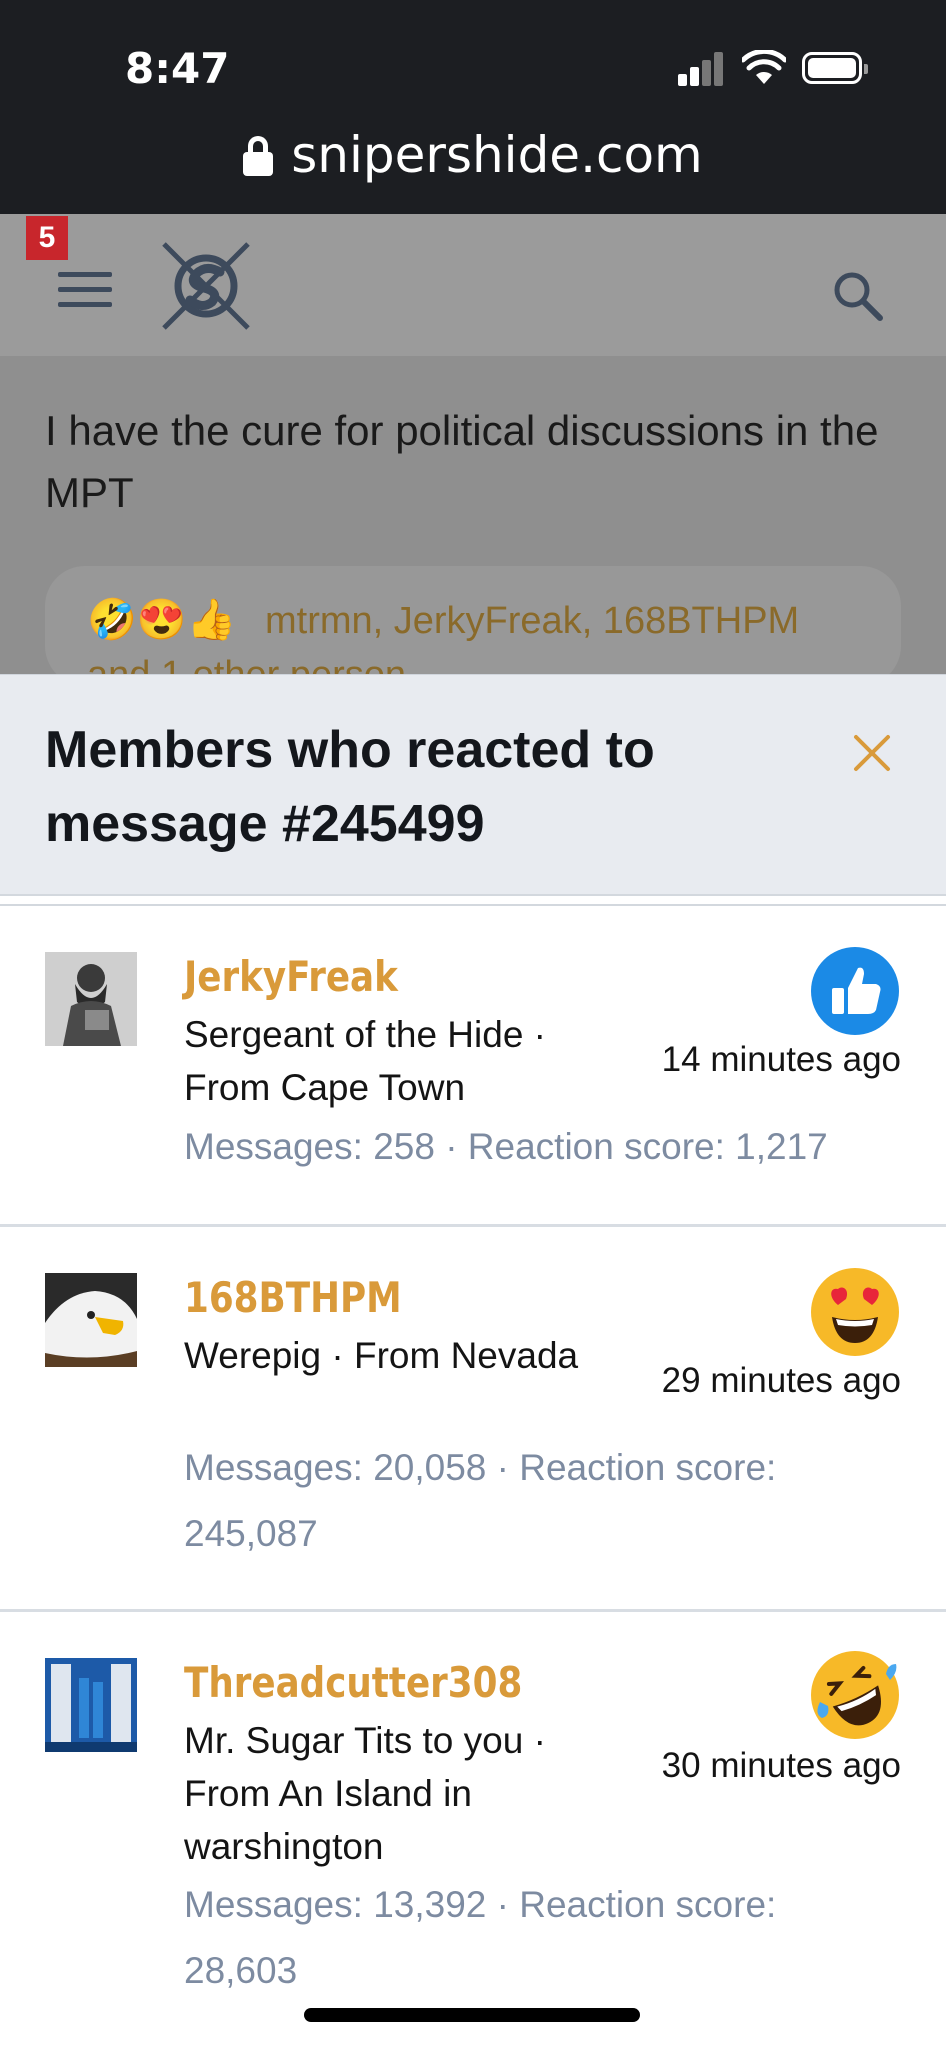 The height and width of the screenshot is (2048, 946). What do you see at coordinates (701, 69) in the screenshot?
I see `cellular-signal-icon` at bounding box center [701, 69].